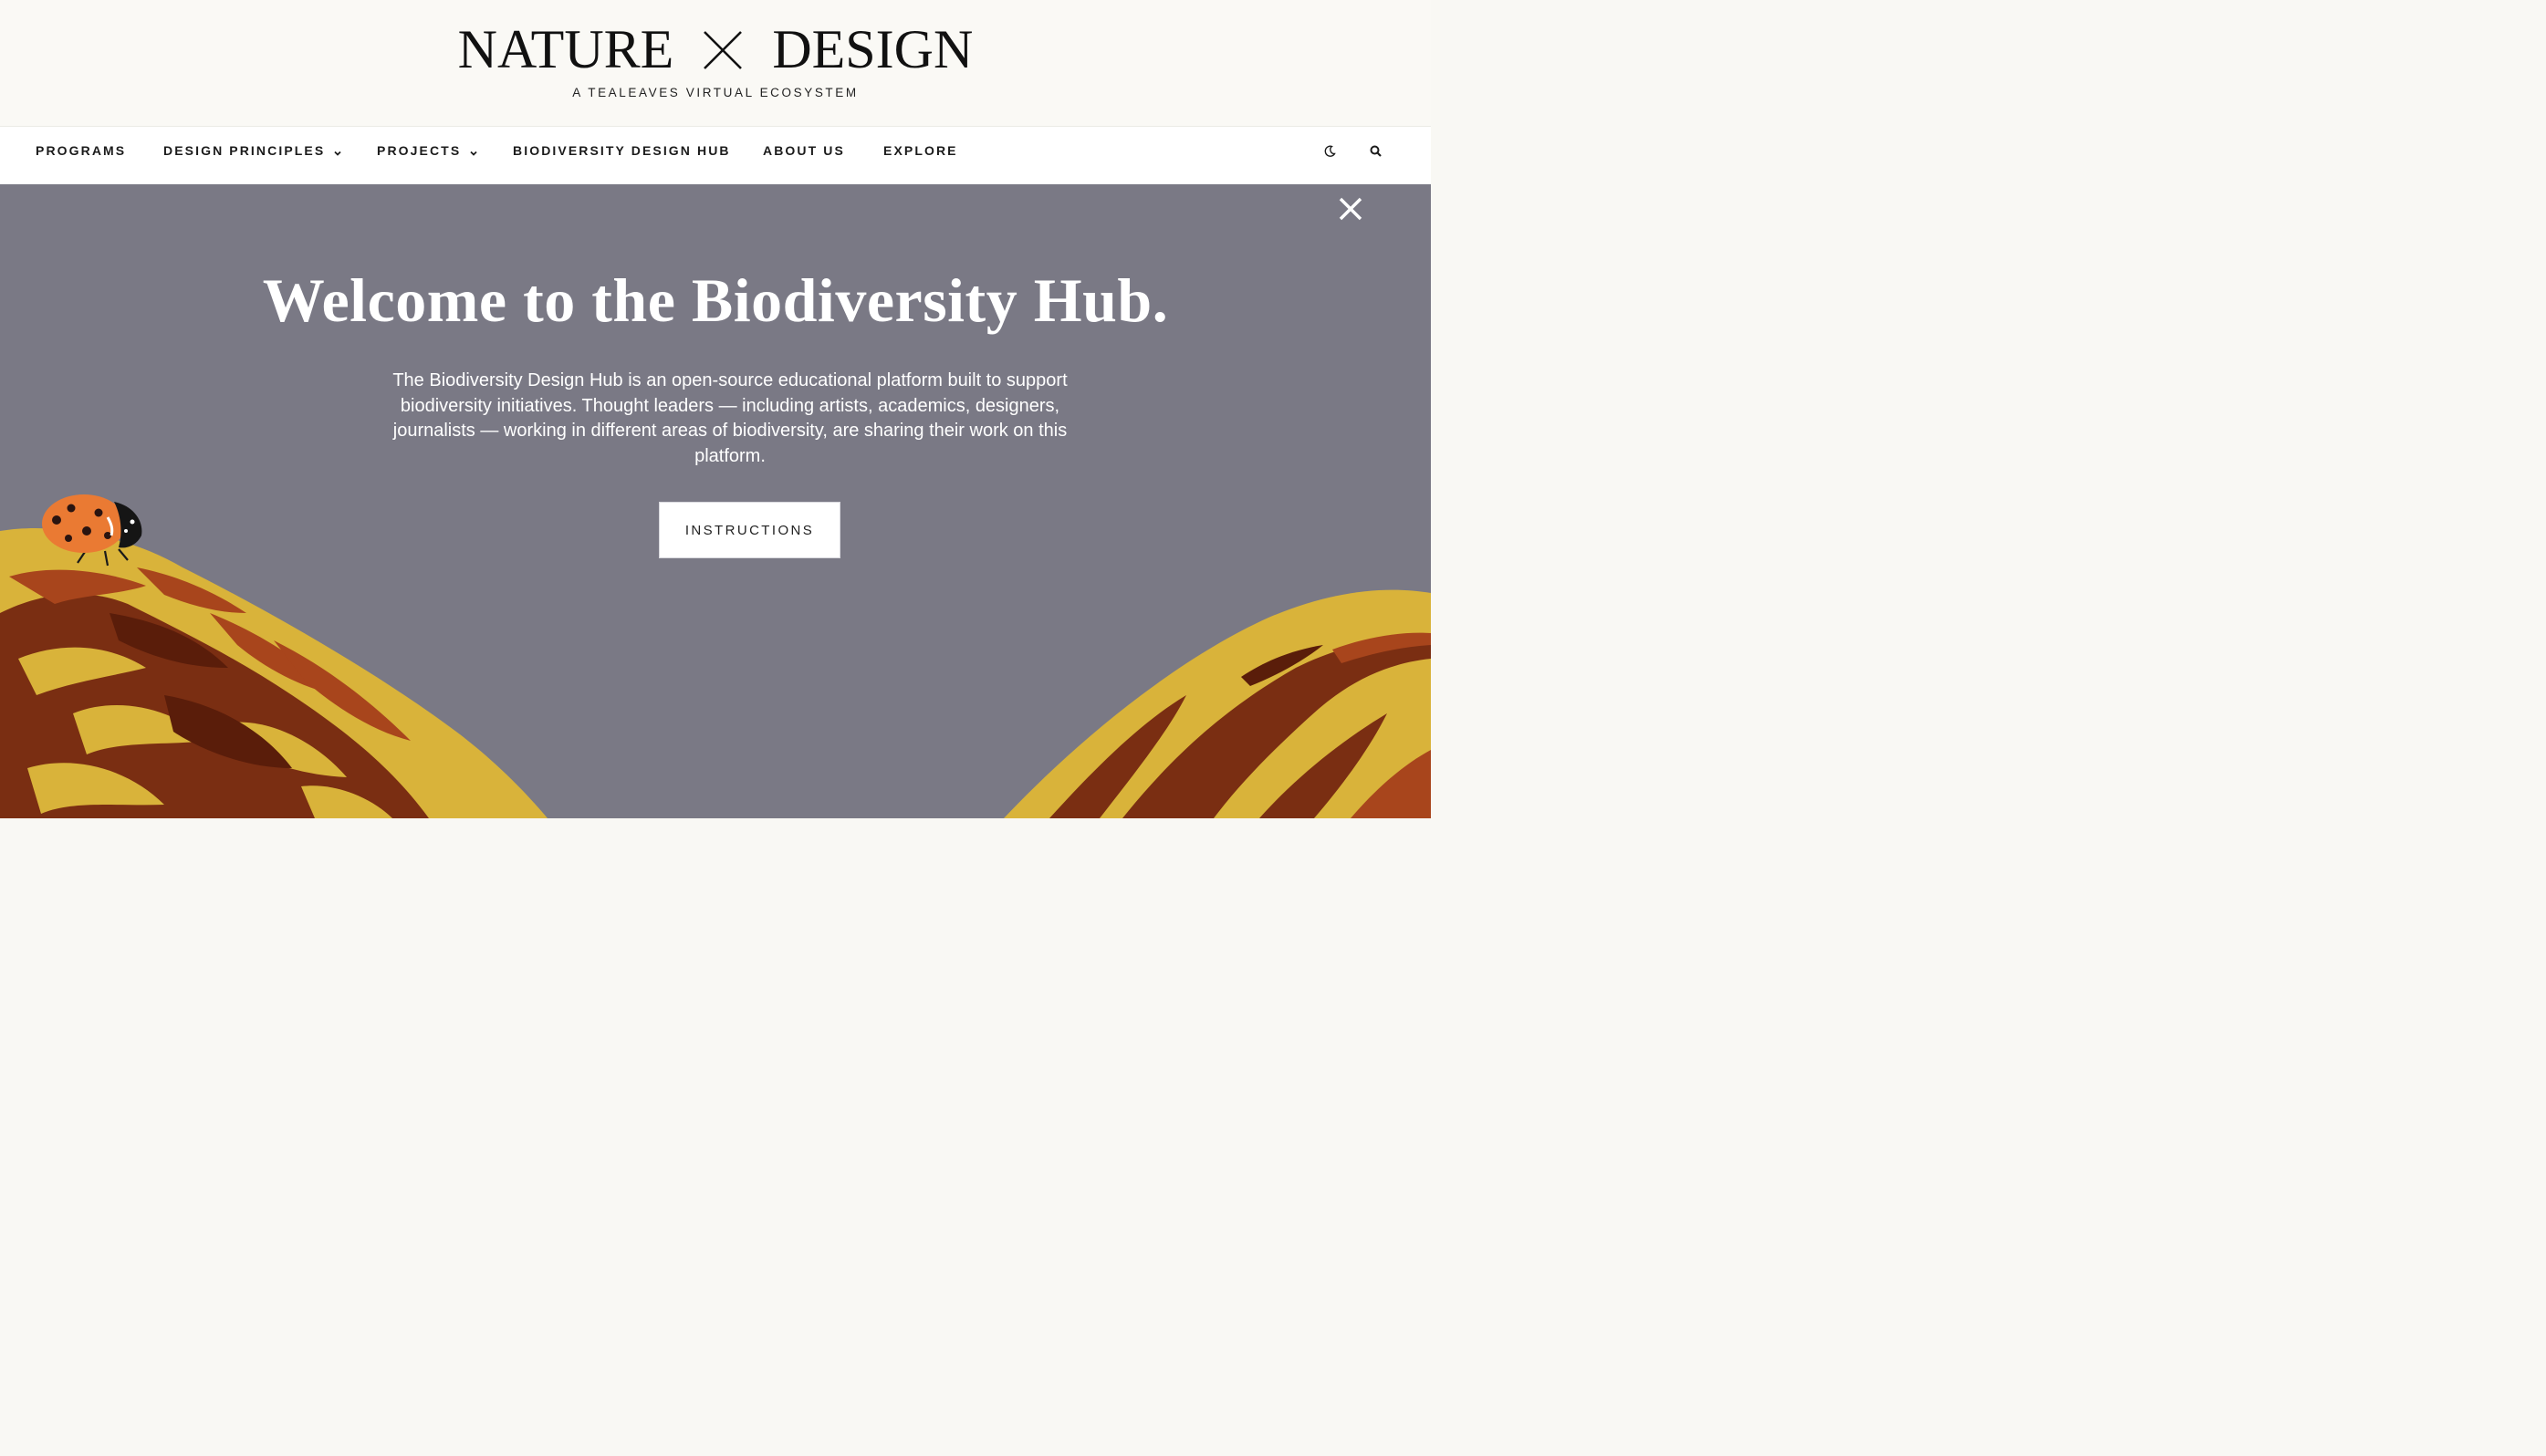 The width and height of the screenshot is (2546, 1456). I want to click on nav-item-programs: PROGRAMS, so click(81, 150).